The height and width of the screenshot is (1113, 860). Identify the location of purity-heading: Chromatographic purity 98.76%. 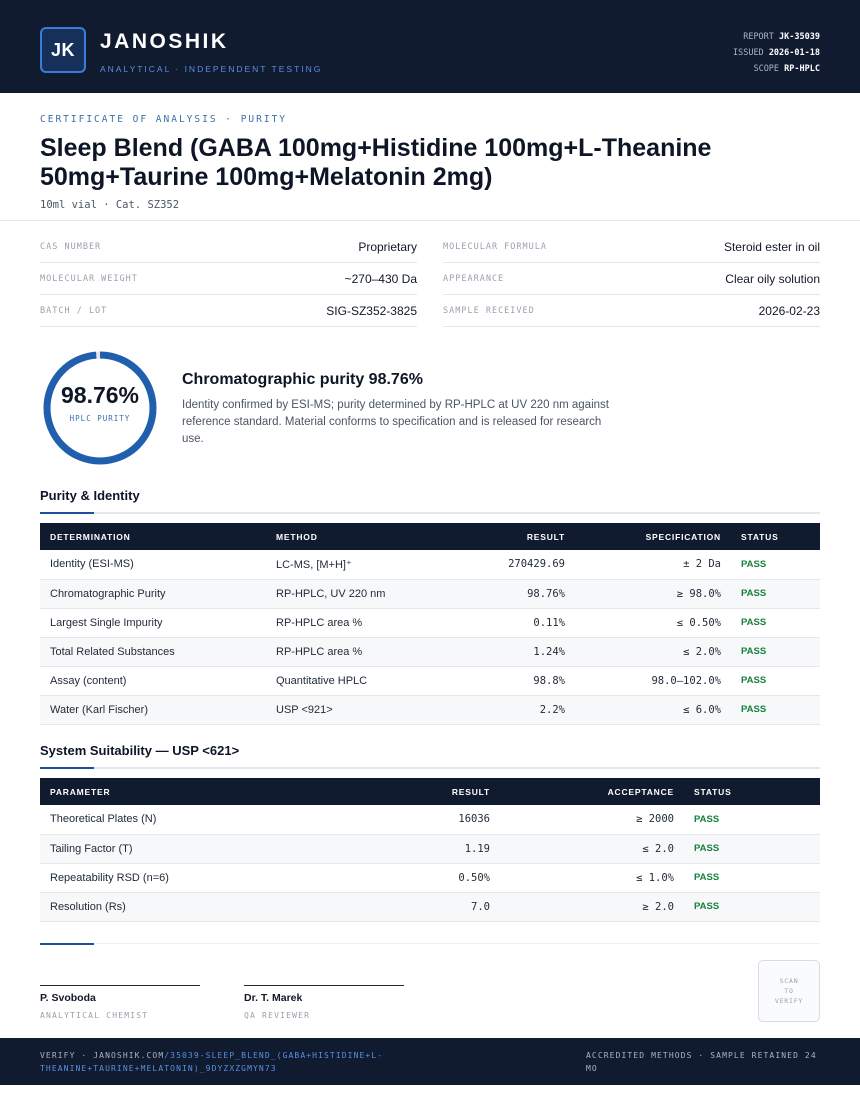
(302, 379).